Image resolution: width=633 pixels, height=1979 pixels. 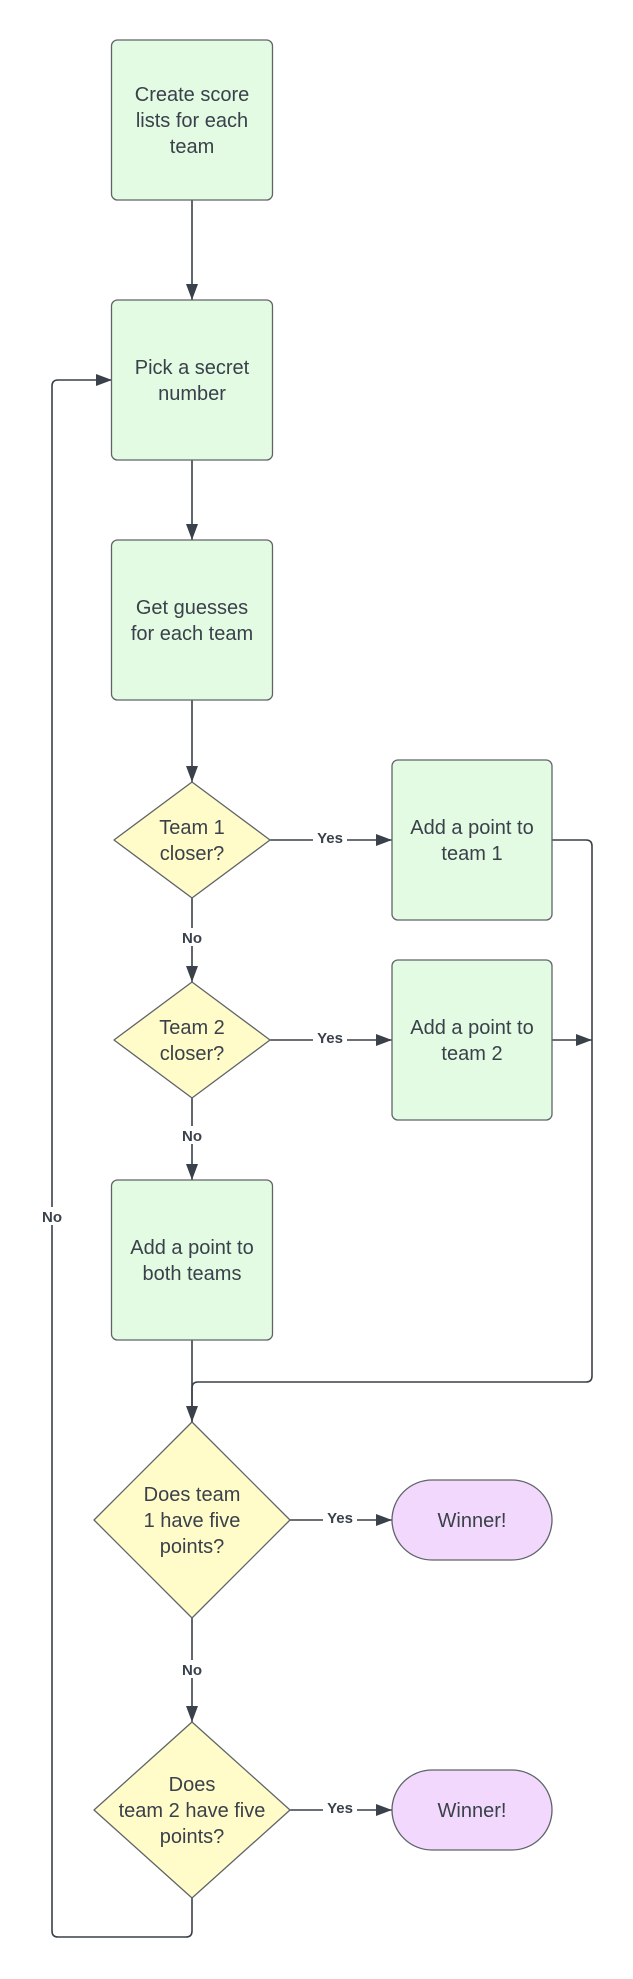 I want to click on node-label-line: Pick a secret, so click(x=192, y=368).